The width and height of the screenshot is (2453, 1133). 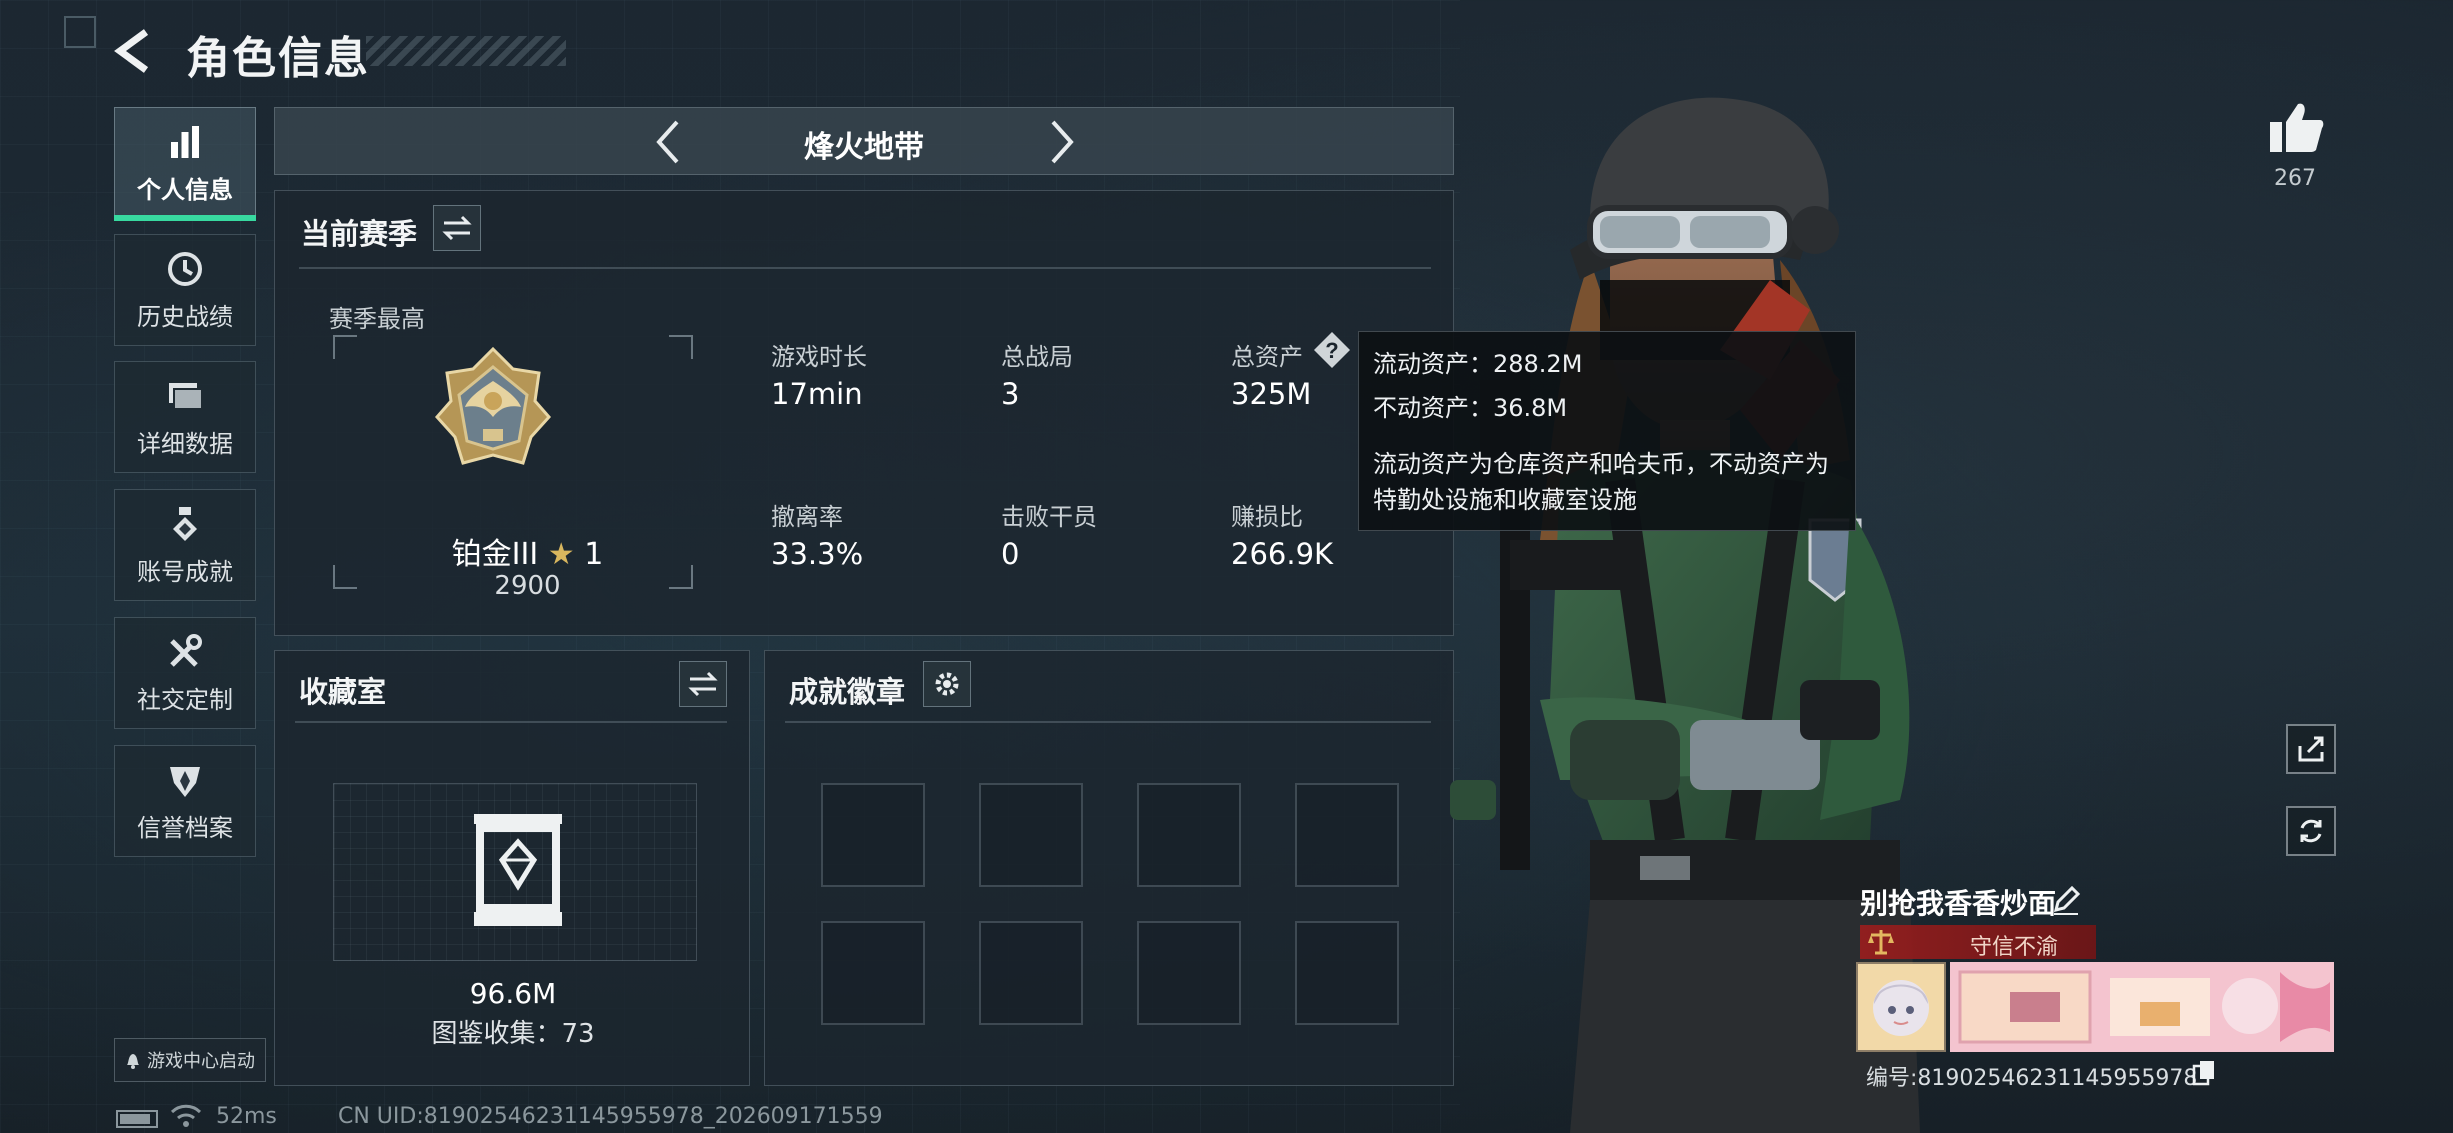 I want to click on collection-divider, so click(x=511, y=722).